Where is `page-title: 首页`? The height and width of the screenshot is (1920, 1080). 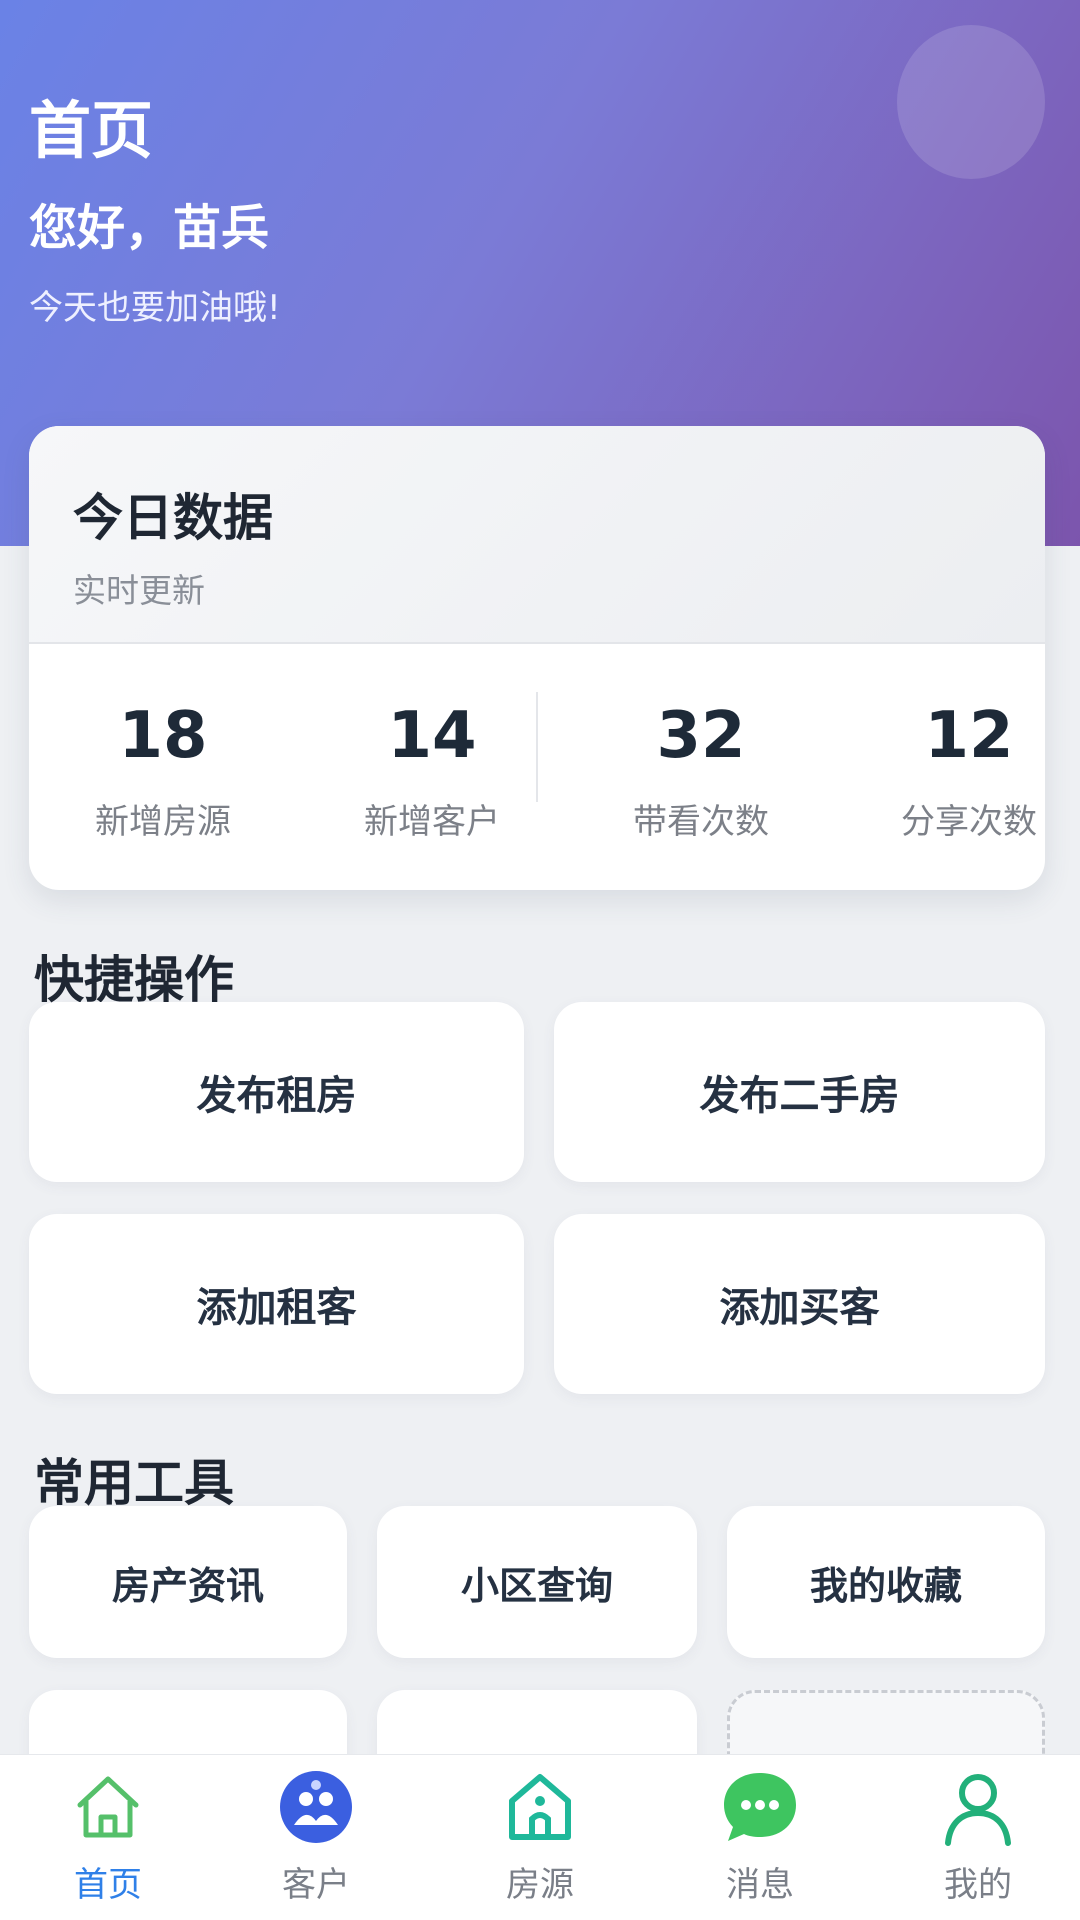 page-title: 首页 is located at coordinates (91, 130).